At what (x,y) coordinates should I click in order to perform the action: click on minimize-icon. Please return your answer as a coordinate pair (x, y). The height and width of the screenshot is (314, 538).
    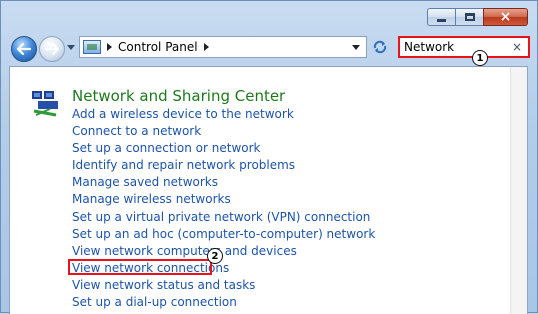
    Looking at the image, I should click on (441, 20).